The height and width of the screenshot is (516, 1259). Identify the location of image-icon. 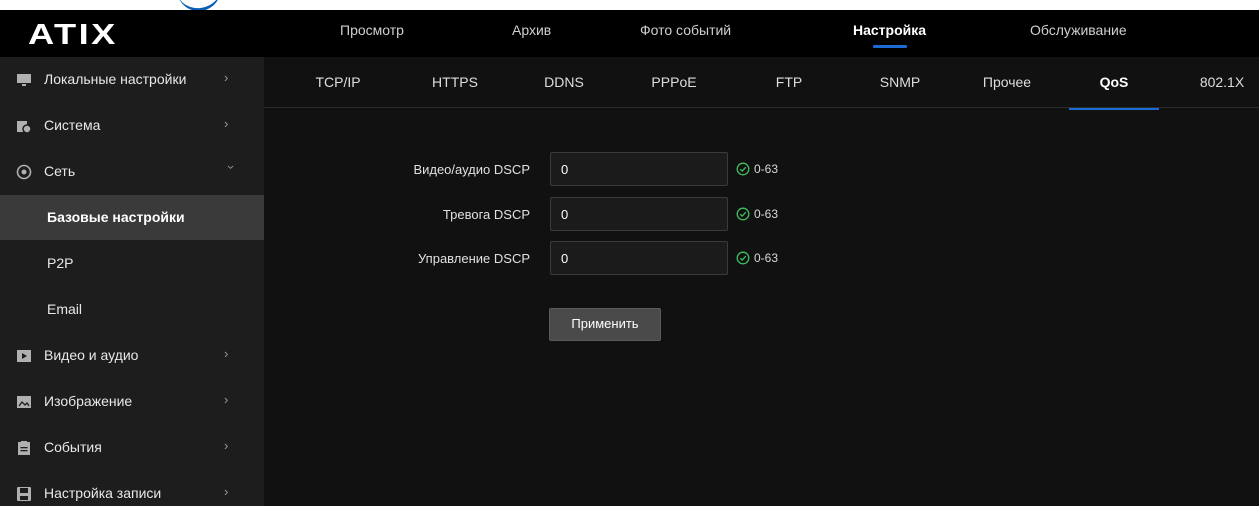
(24, 402).